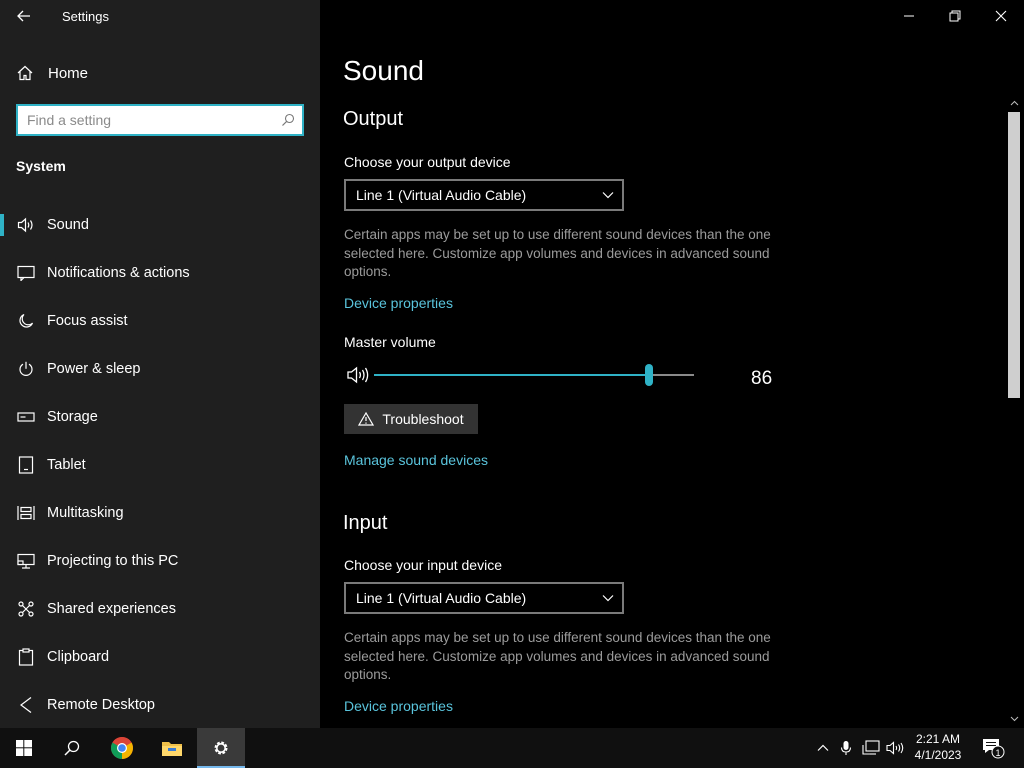  Describe the element at coordinates (146, 120) in the screenshot. I see `search-input` at that location.